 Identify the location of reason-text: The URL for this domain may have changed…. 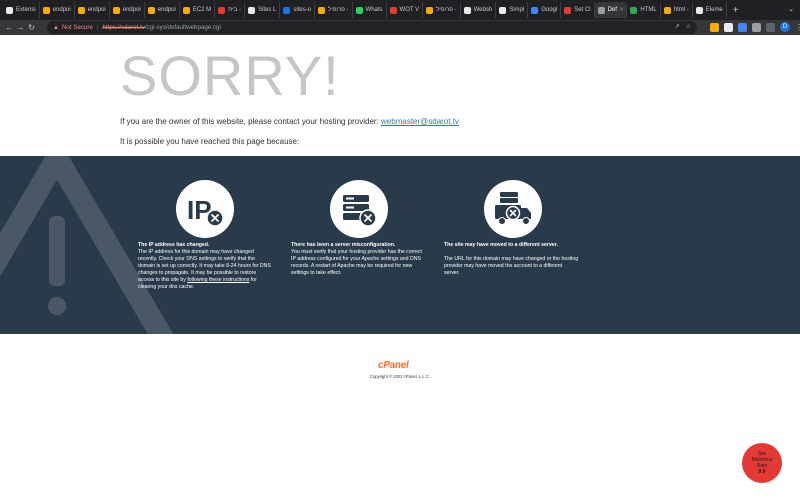
(511, 266).